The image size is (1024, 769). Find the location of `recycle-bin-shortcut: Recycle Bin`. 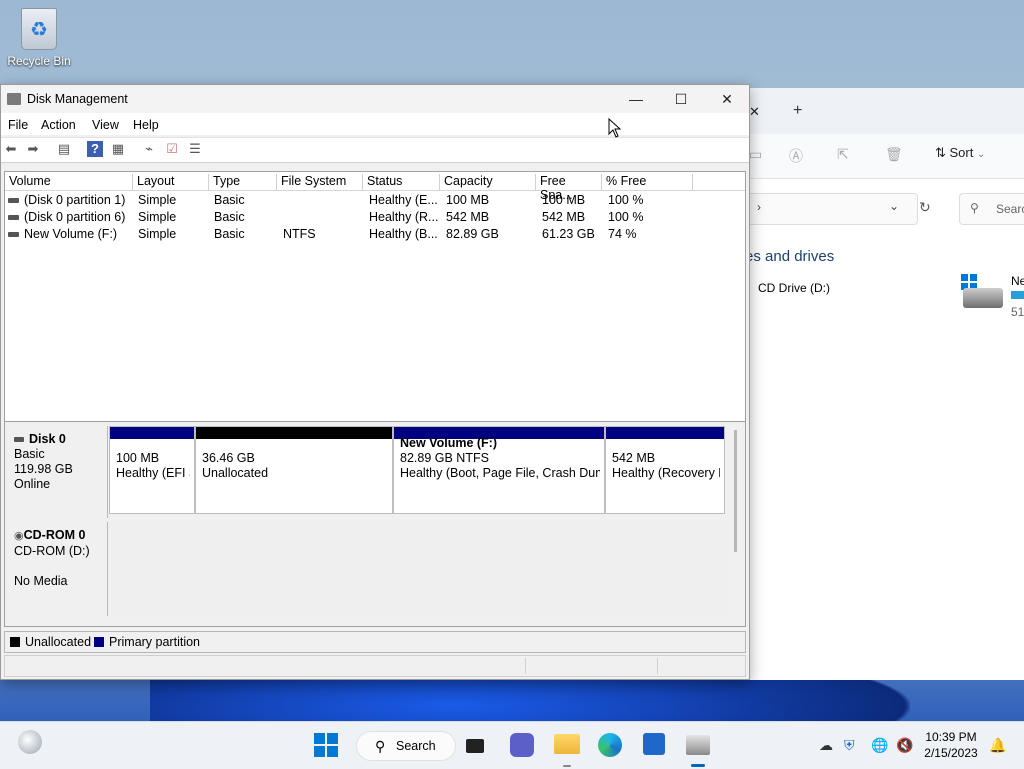

recycle-bin-shortcut: Recycle Bin is located at coordinates (39, 38).